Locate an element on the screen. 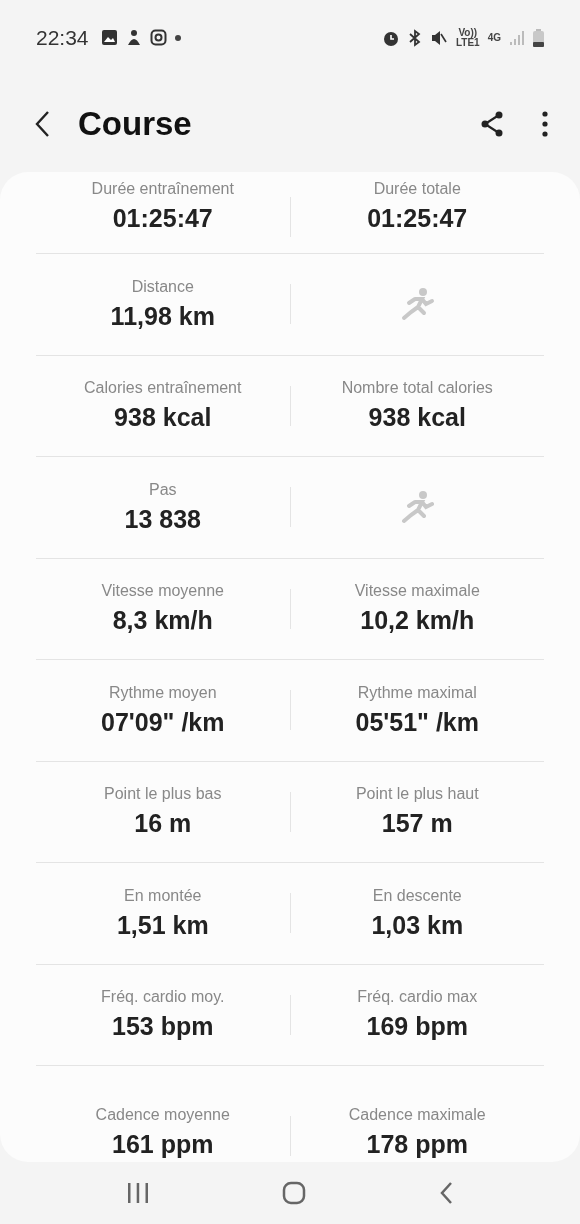 Image resolution: width=580 pixels, height=1224 pixels. home-icon is located at coordinates (294, 1193).